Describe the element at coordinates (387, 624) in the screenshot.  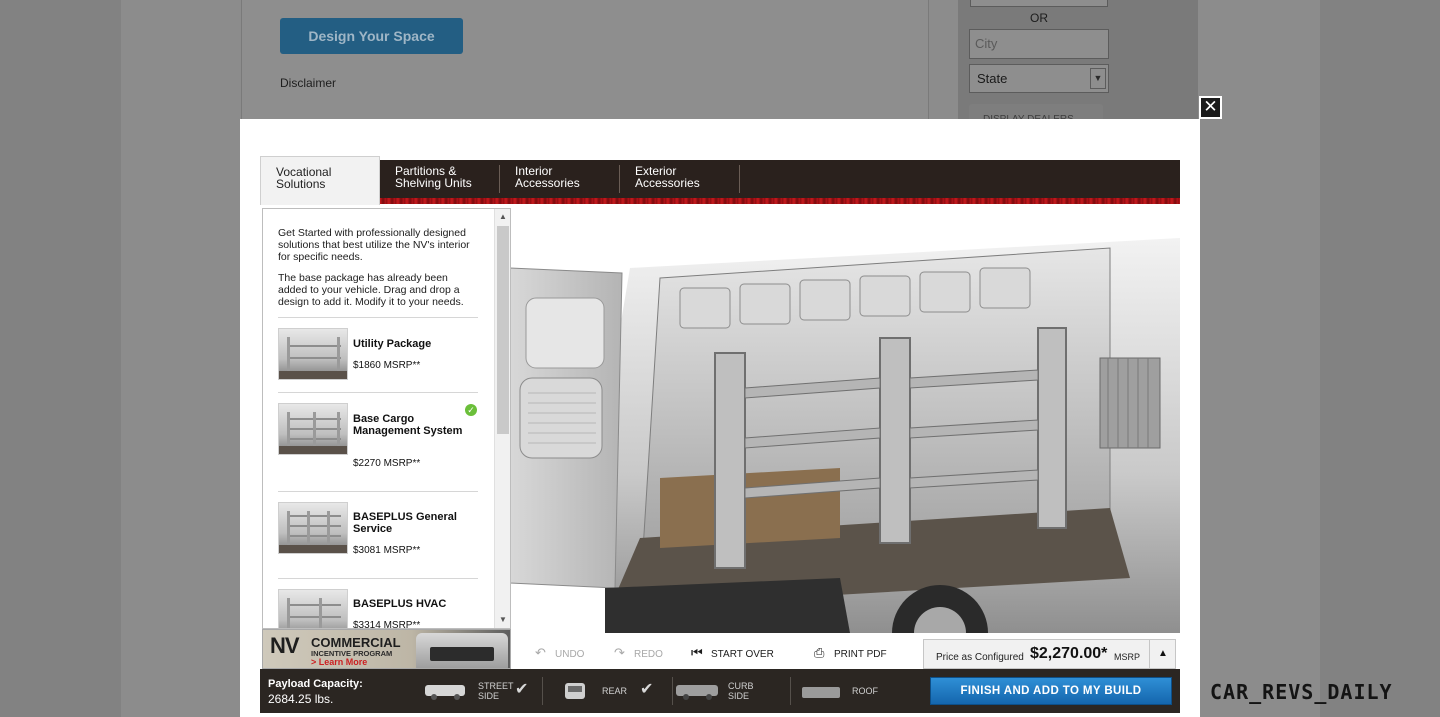
I see `package-price: $3314 MSRP**` at that location.